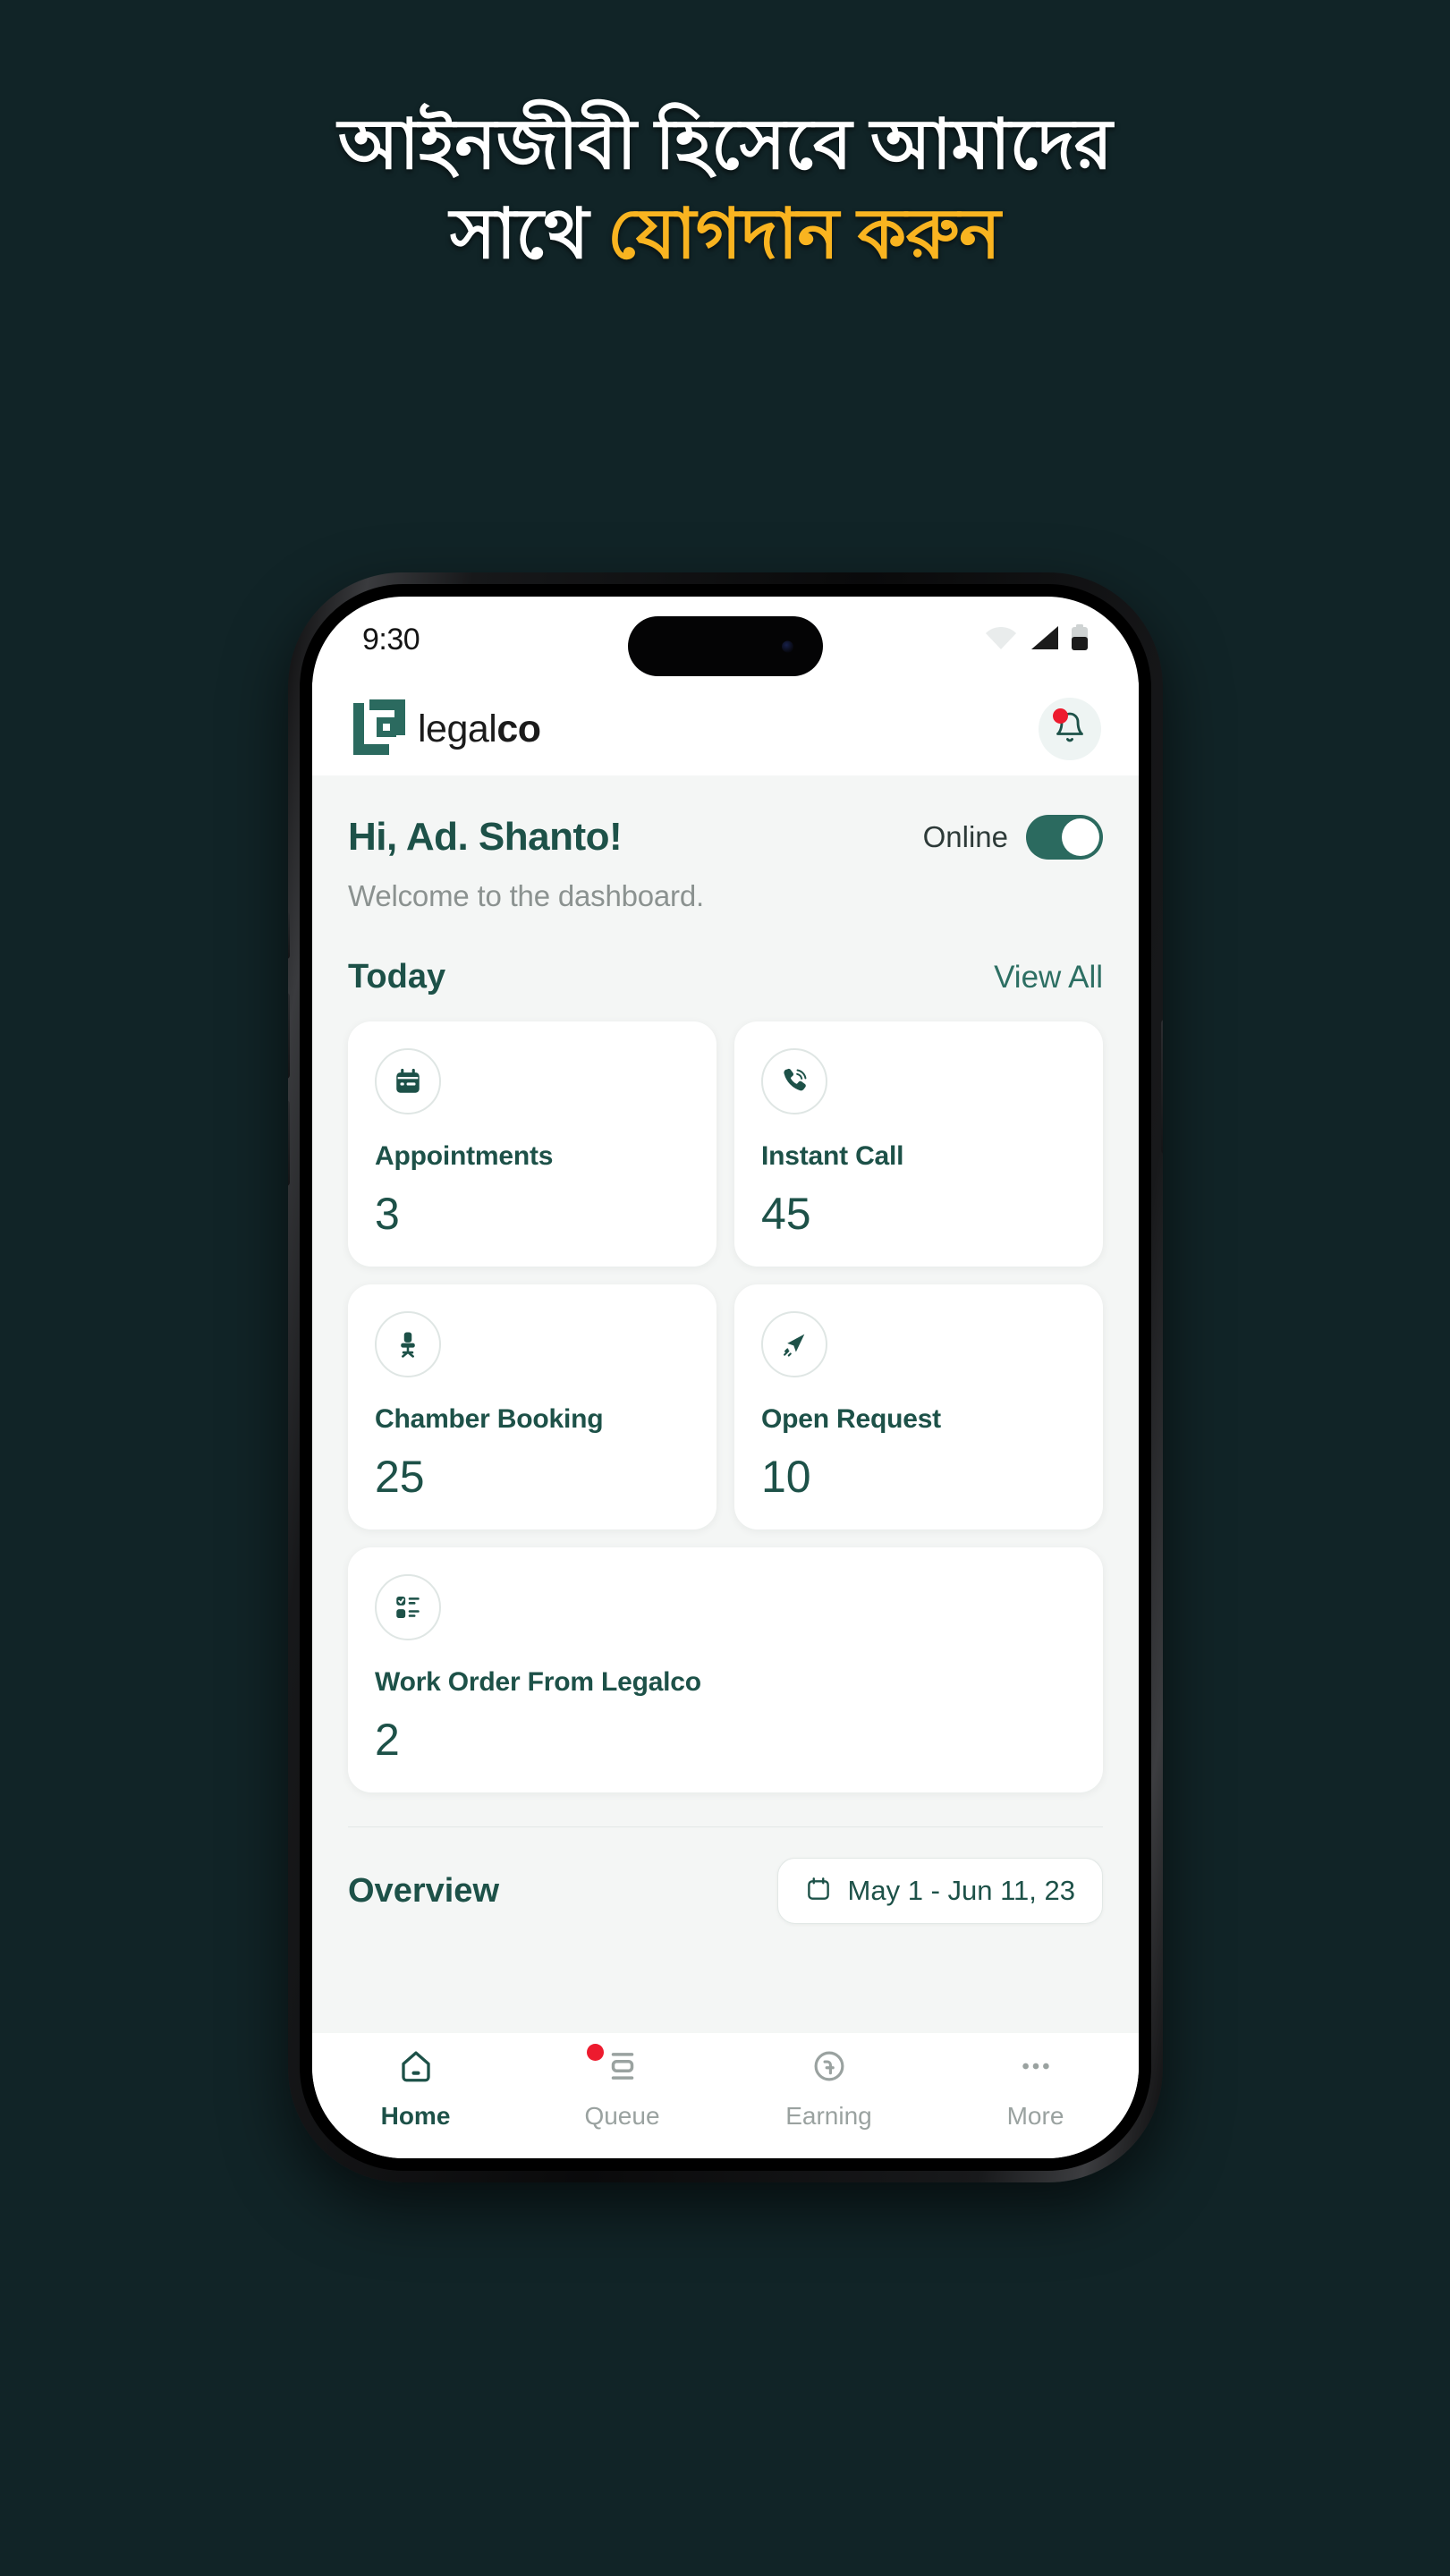  Describe the element at coordinates (538, 1682) in the screenshot. I see `stat-card-label: Work Order From Legalco` at that location.